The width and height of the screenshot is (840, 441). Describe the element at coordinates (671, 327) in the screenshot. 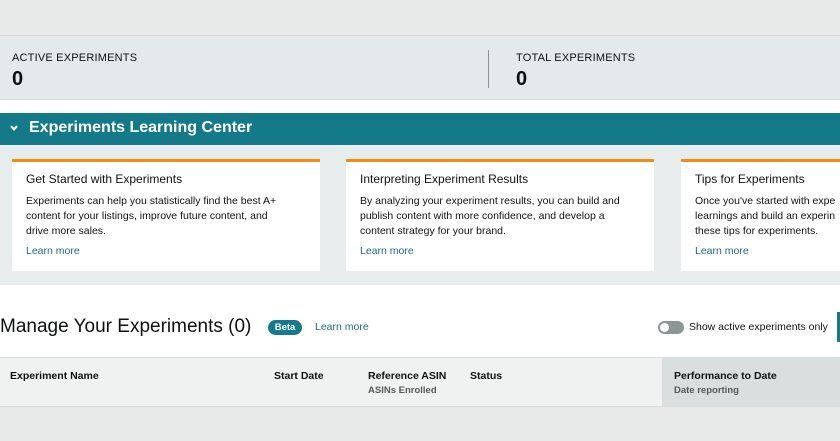

I see `active-only-toggle` at that location.